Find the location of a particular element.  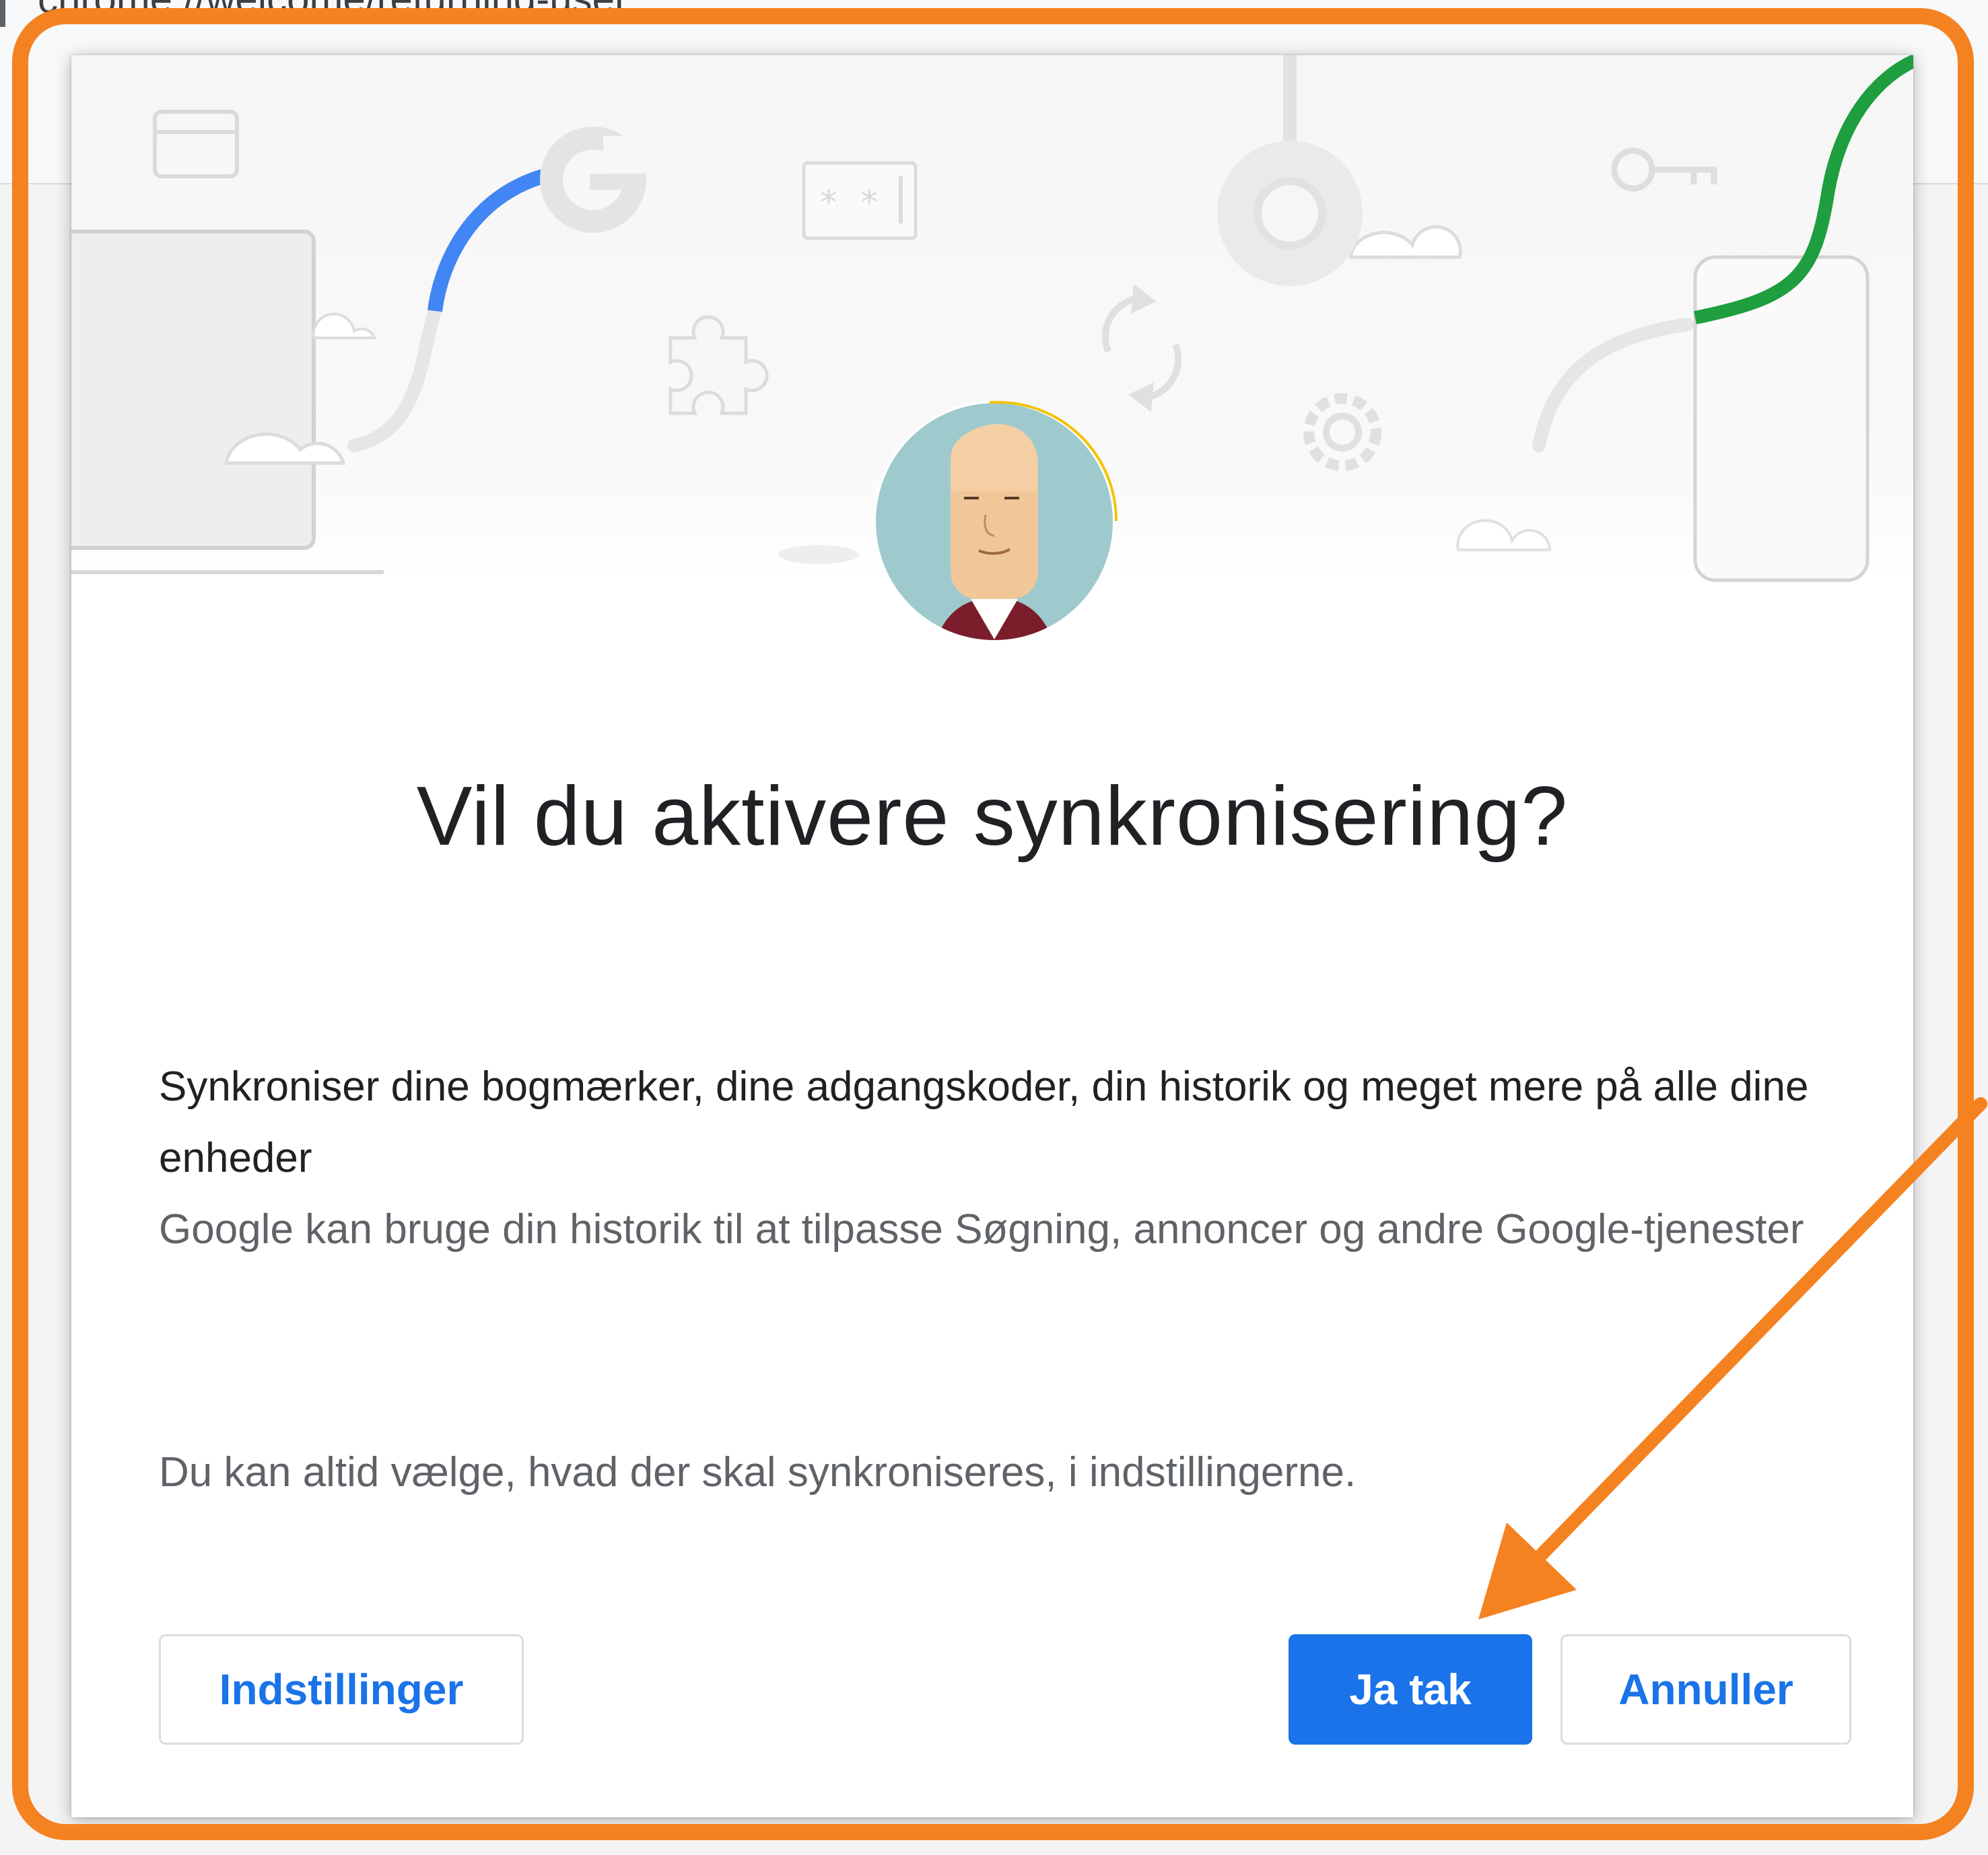

password-field-icon: * * is located at coordinates (860, 201).